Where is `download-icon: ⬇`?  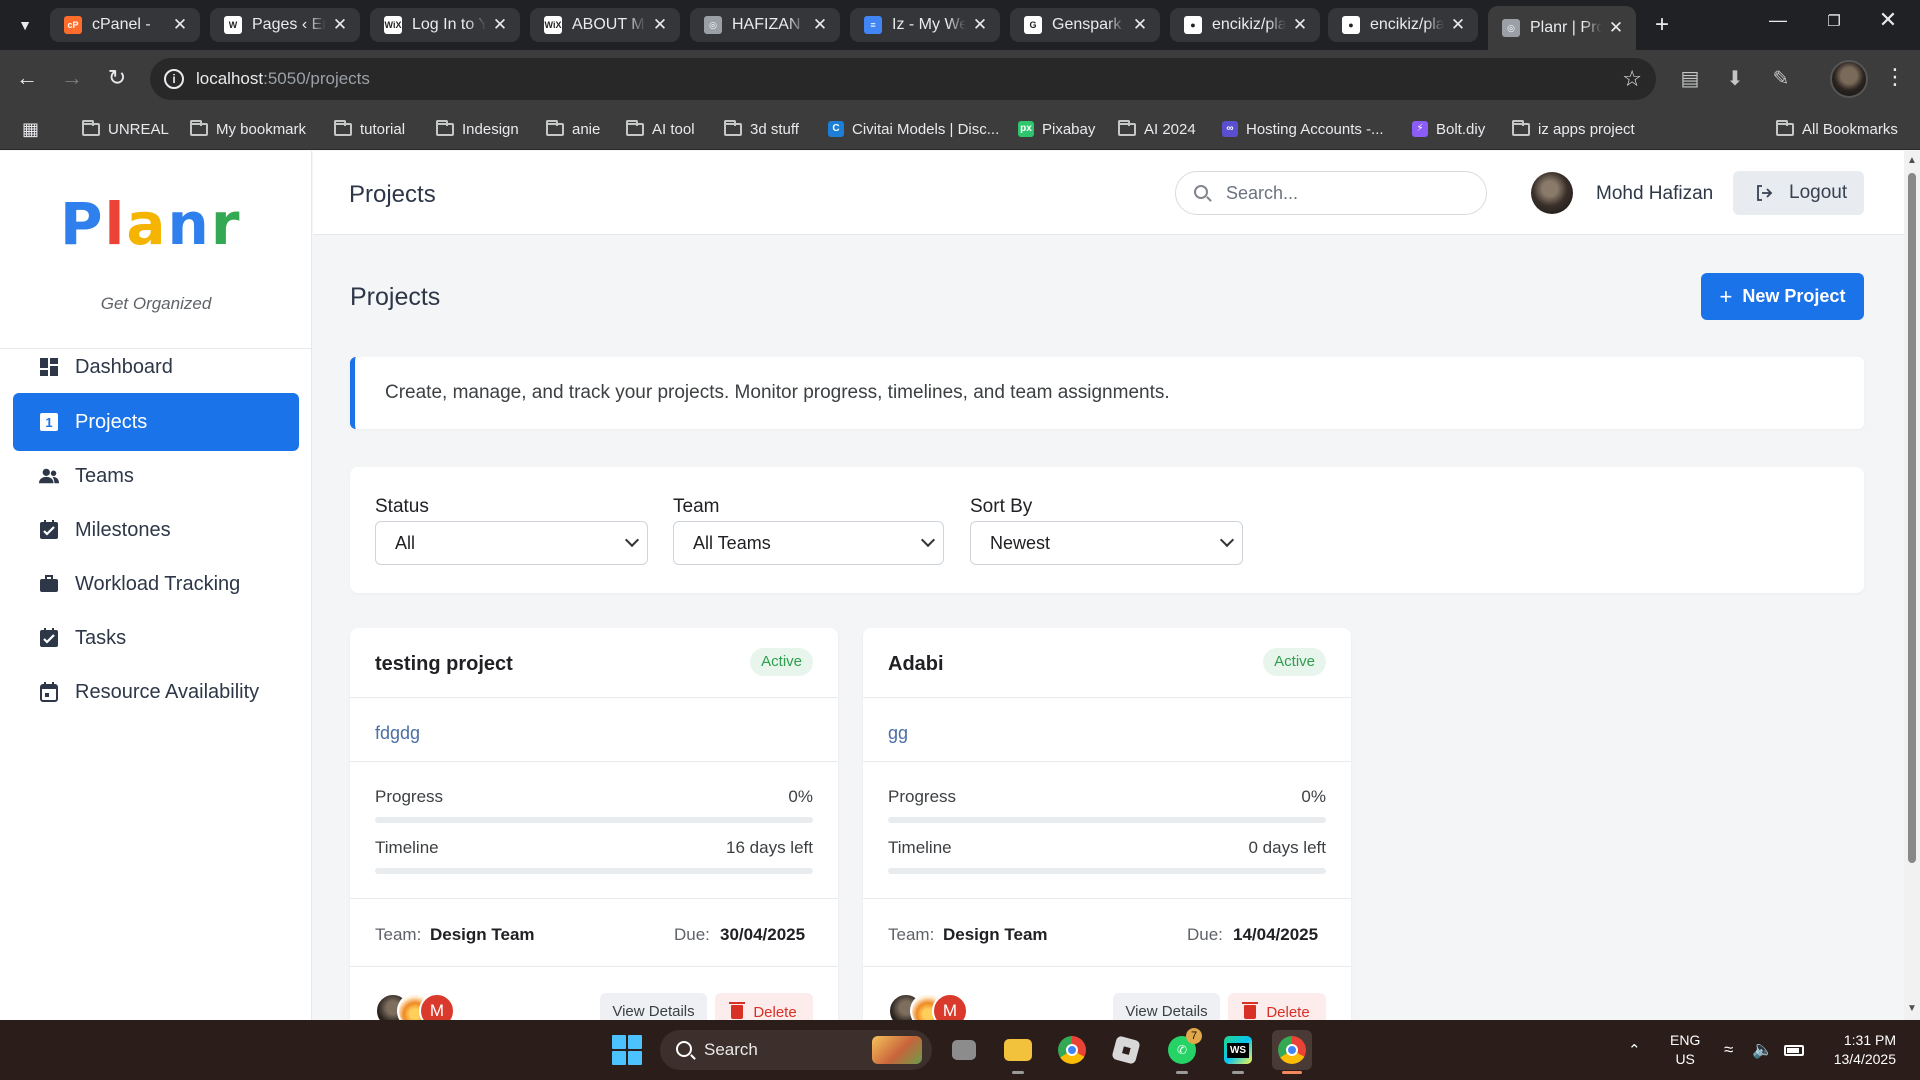
download-icon: ⬇ is located at coordinates (1735, 79).